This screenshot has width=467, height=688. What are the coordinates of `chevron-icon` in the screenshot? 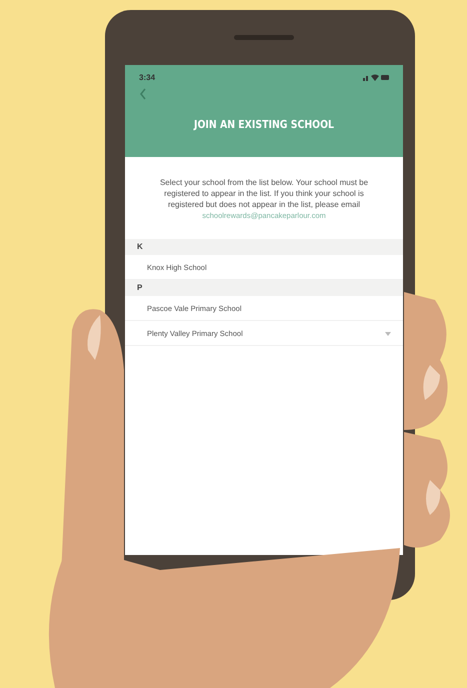 It's located at (388, 334).